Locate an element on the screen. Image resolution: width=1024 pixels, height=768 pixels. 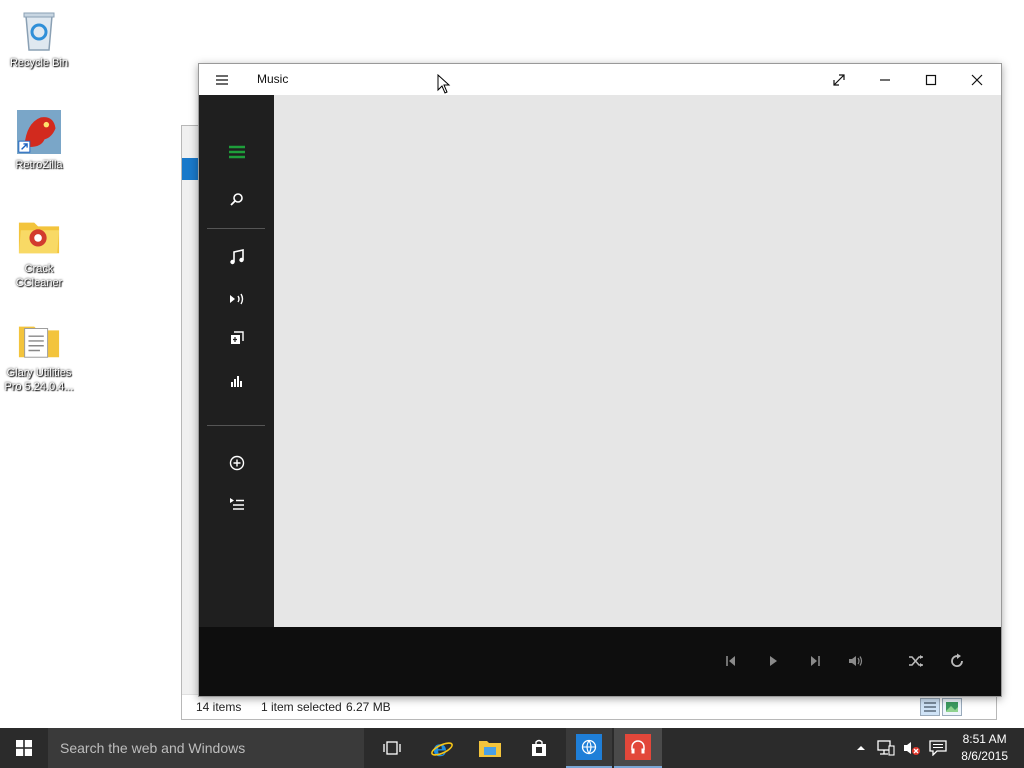
internet-explorer-icon: e is located at coordinates (442, 748).